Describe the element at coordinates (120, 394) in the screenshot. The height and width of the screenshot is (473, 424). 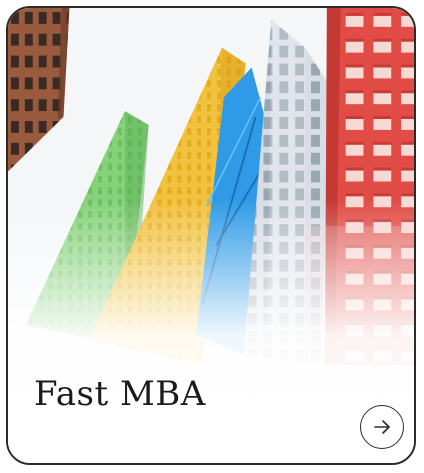
I see `card-title: Fast MBA` at that location.